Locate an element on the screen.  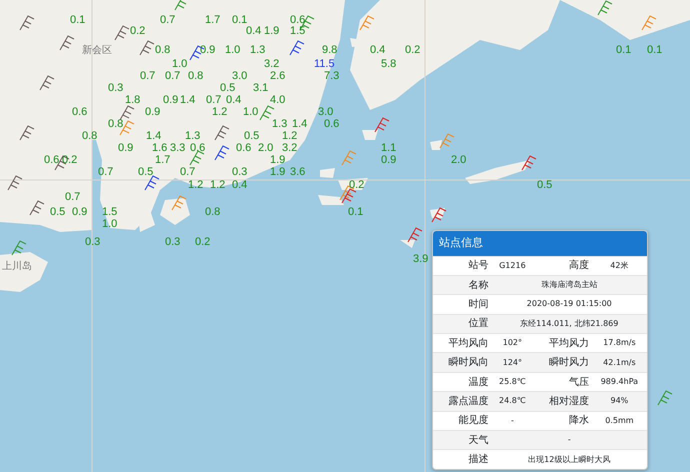
field-value: 24.8℃ is located at coordinates (513, 402).